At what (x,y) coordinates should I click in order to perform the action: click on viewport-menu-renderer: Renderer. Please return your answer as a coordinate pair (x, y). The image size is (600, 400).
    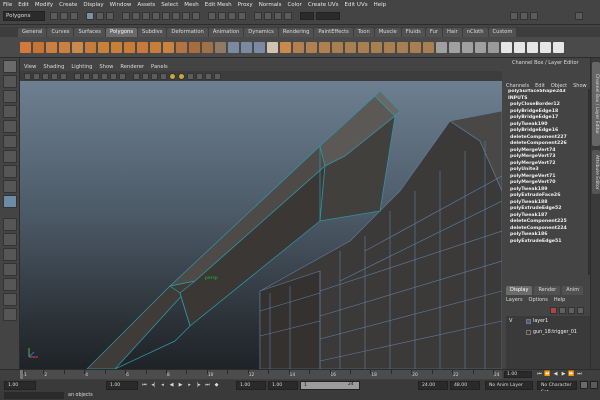
    Looking at the image, I should click on (132, 67).